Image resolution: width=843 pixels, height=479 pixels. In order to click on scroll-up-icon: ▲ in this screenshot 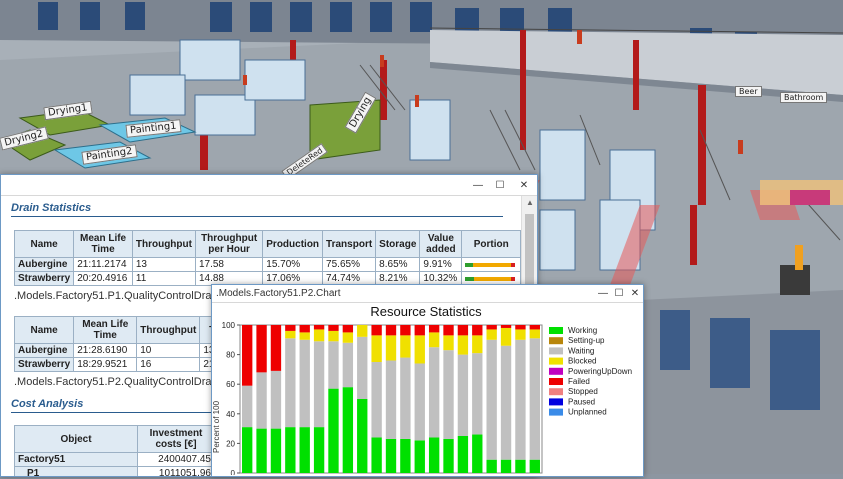, I will do `click(530, 202)`.